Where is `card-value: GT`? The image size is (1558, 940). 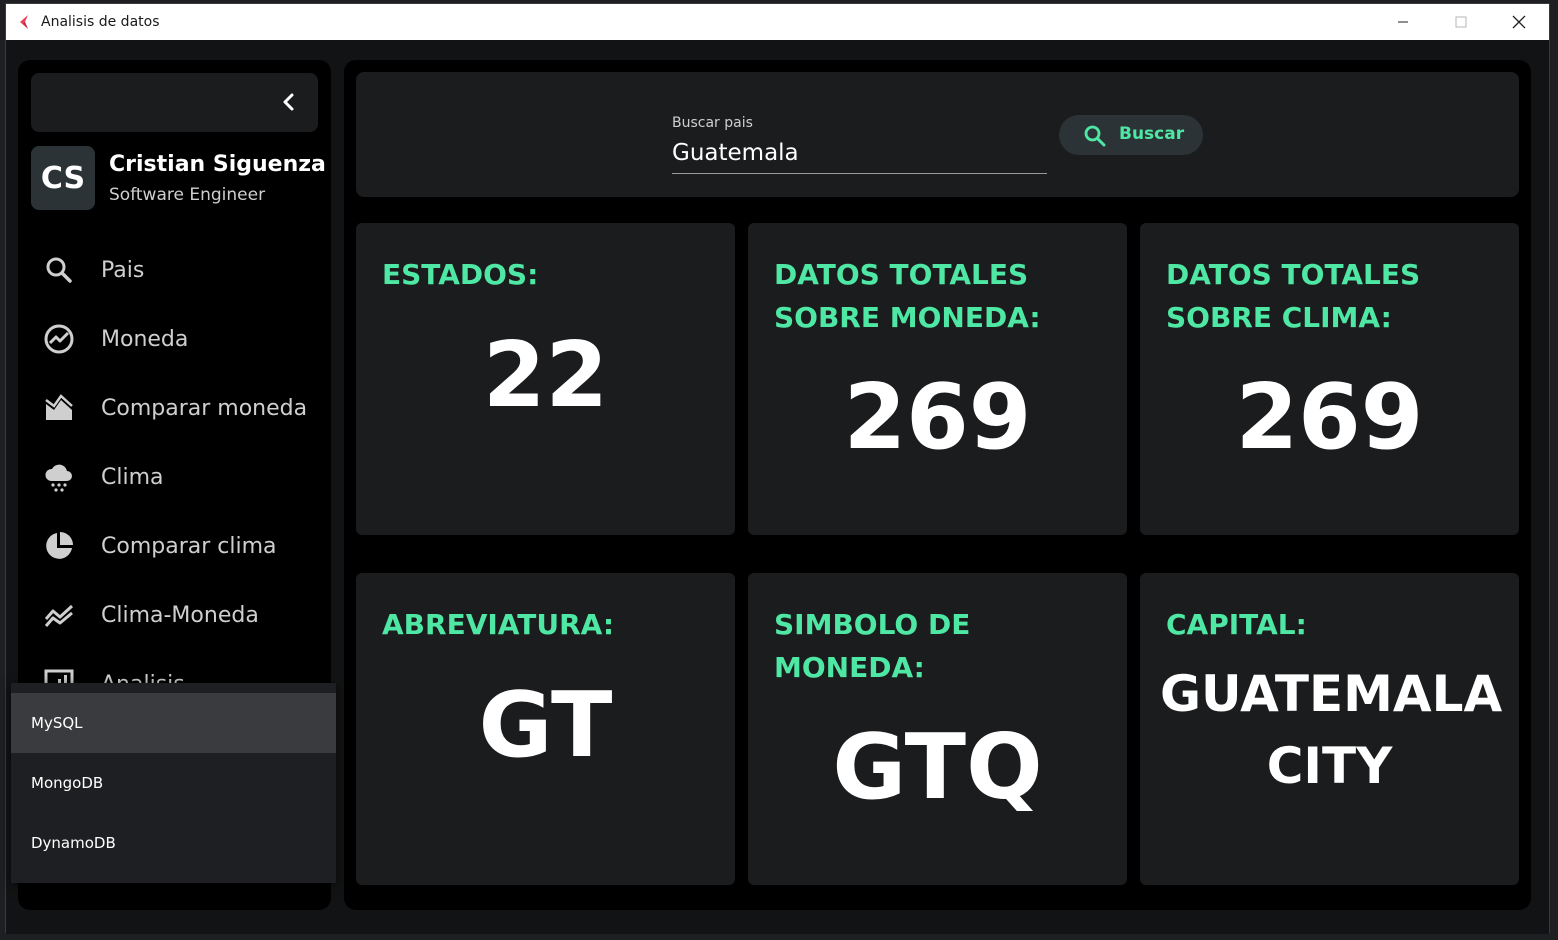 card-value: GT is located at coordinates (545, 725).